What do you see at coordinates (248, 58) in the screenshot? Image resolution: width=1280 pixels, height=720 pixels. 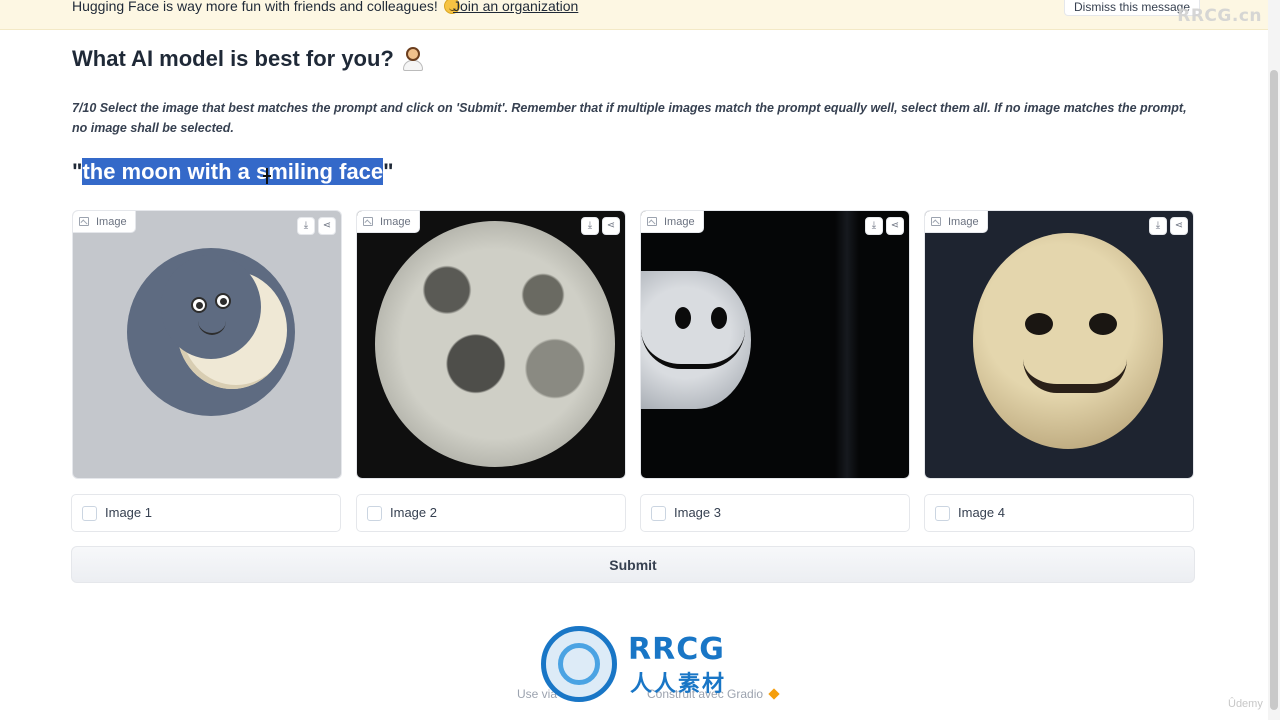 I see `page-title: What AI model is best for you?` at bounding box center [248, 58].